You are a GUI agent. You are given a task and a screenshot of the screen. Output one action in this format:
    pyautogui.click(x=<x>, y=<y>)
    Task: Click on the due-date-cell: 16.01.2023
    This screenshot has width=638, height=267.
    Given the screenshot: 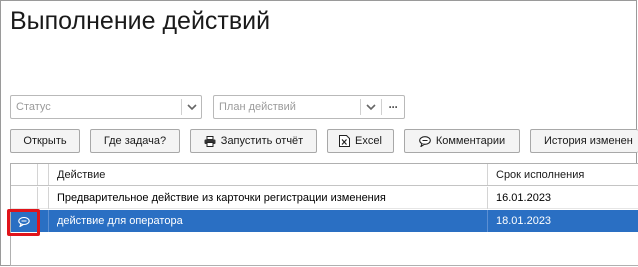 What is the action you would take?
    pyautogui.click(x=524, y=198)
    